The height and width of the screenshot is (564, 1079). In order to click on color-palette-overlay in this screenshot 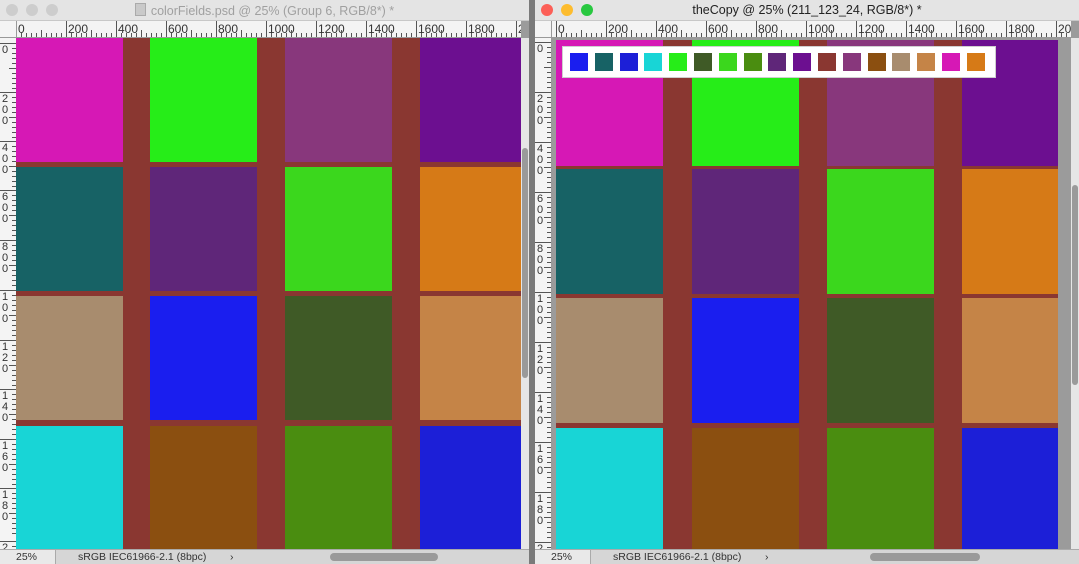, I will do `click(779, 62)`.